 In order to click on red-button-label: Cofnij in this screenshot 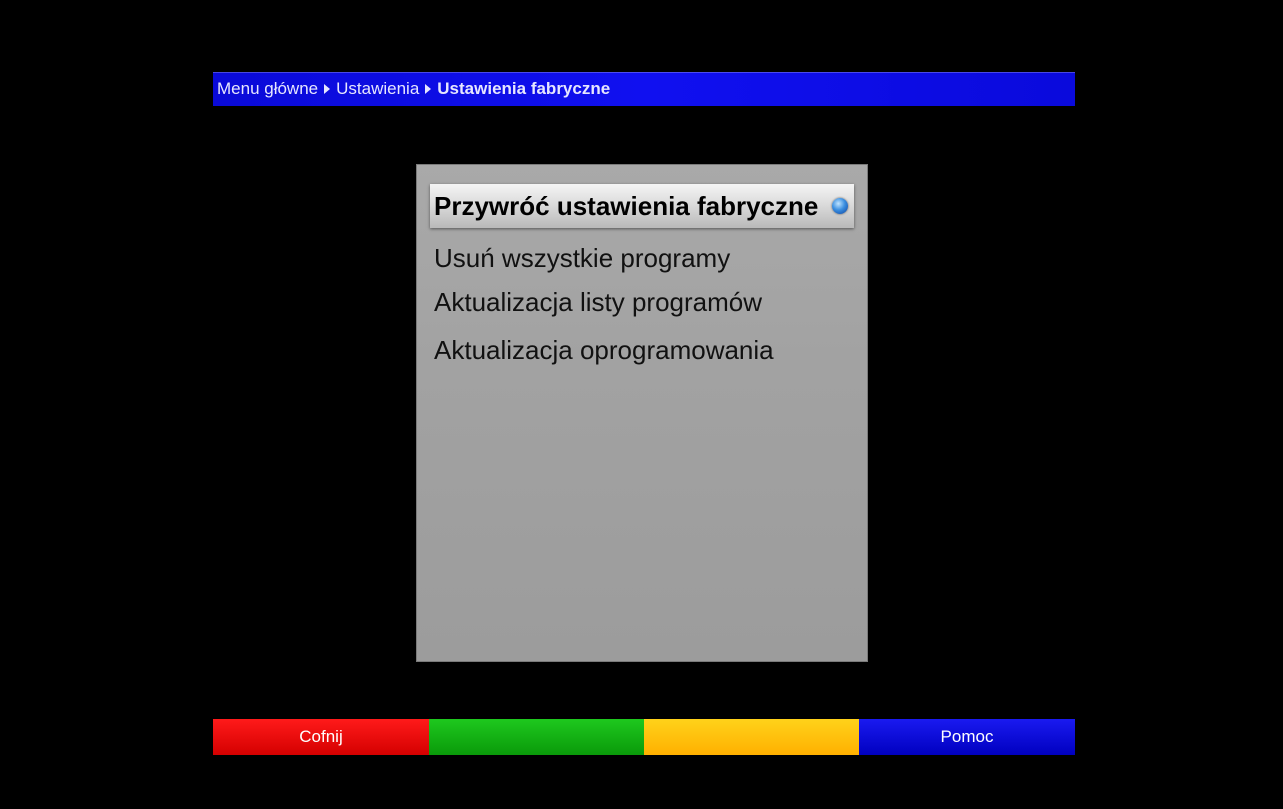, I will do `click(321, 736)`.